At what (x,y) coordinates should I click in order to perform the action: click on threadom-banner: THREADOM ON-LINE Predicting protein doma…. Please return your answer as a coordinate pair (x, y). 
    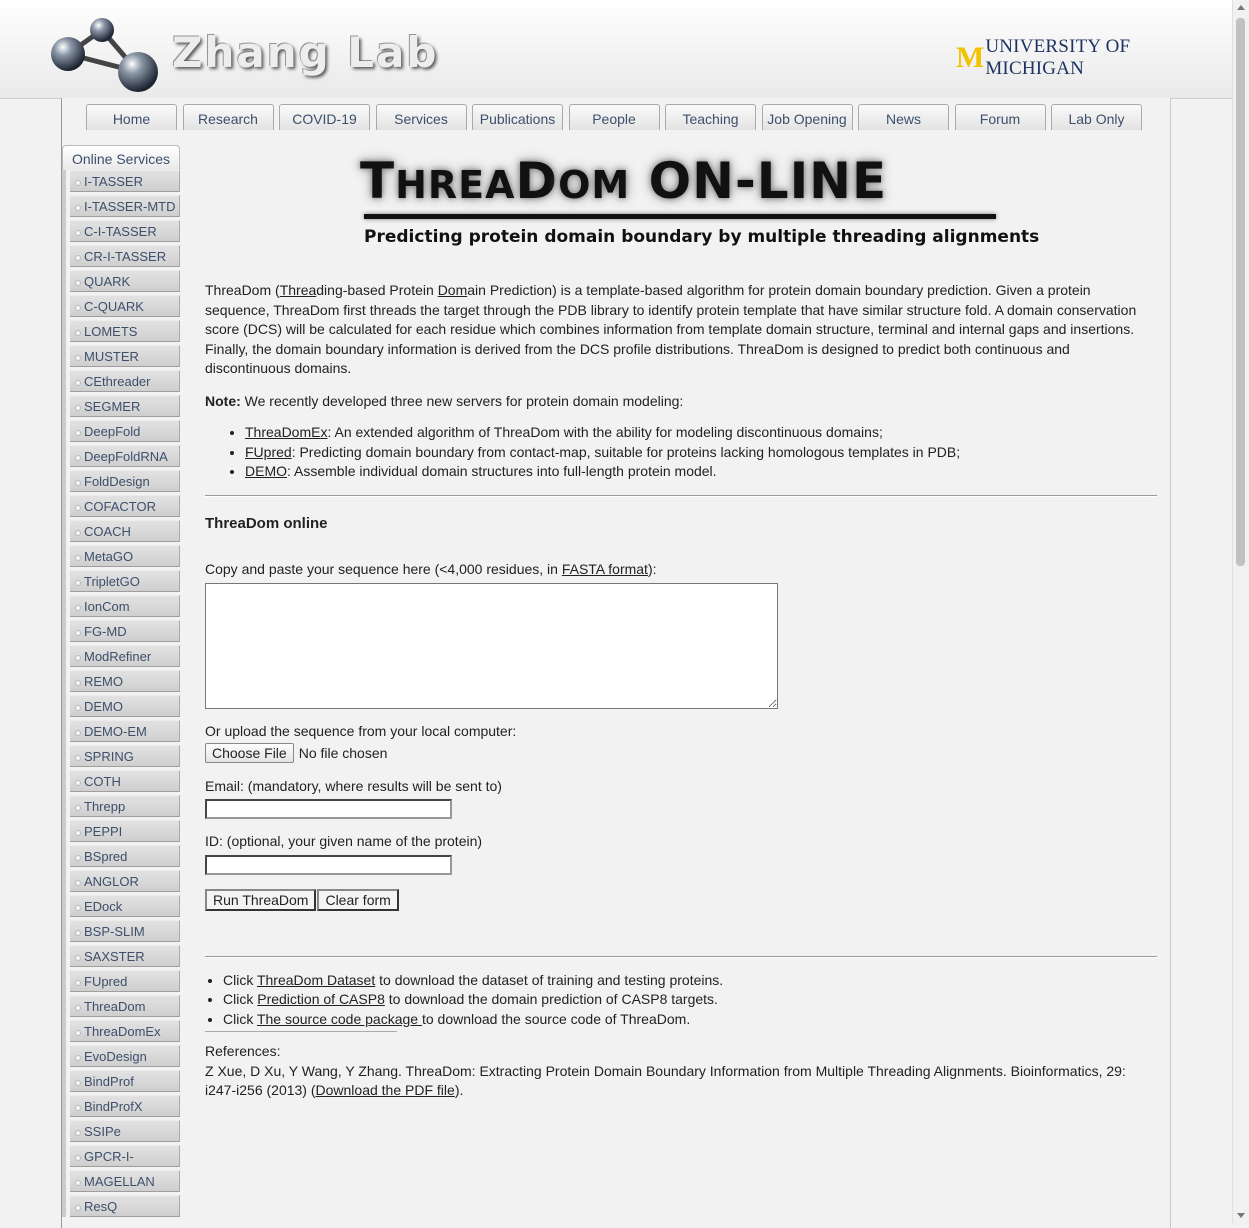
    Looking at the image, I should click on (699, 205).